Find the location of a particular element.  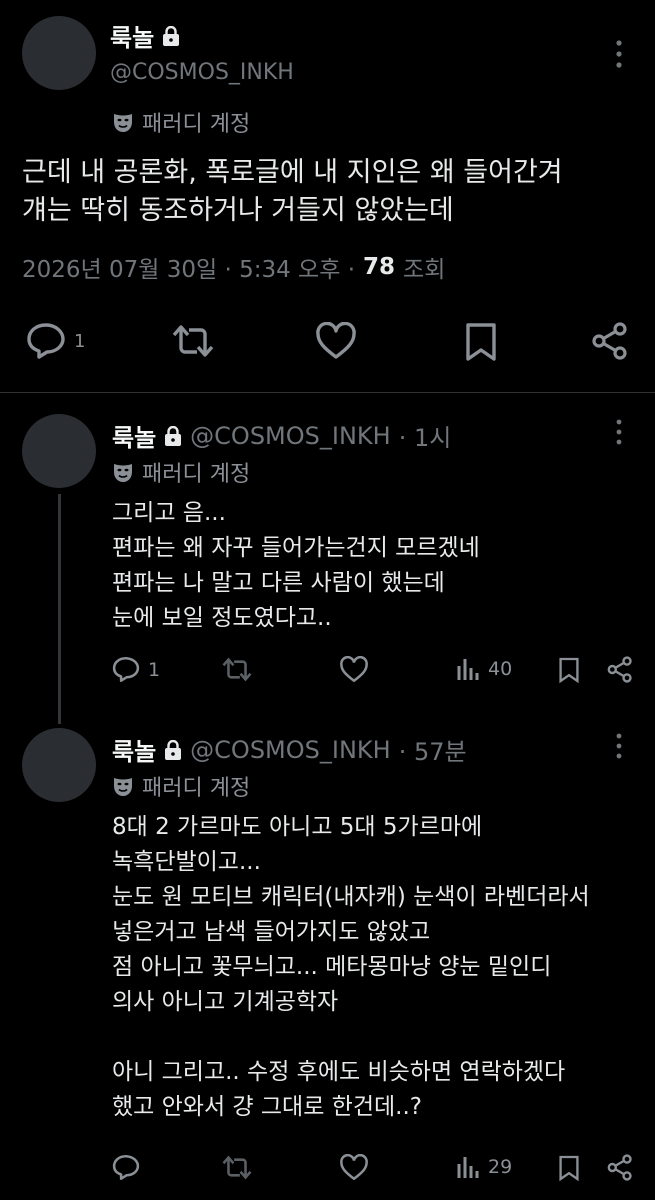

post-datetime: 2026년 07월 30일 · 5:34 오후 · is located at coordinates (188, 267).